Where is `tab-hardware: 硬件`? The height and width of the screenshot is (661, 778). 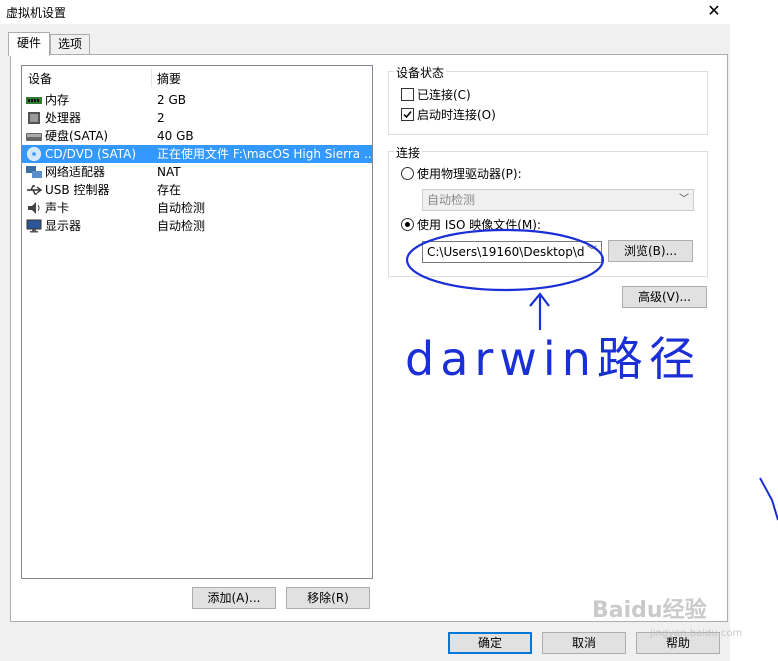
tab-hardware: 硬件 is located at coordinates (29, 44).